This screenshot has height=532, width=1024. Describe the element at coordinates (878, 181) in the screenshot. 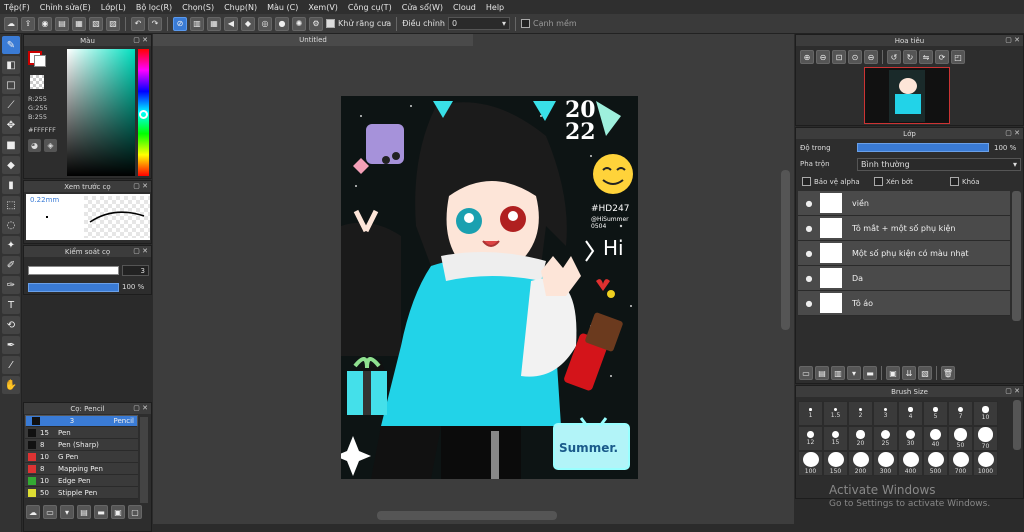

I see `clipping-checkbox` at that location.